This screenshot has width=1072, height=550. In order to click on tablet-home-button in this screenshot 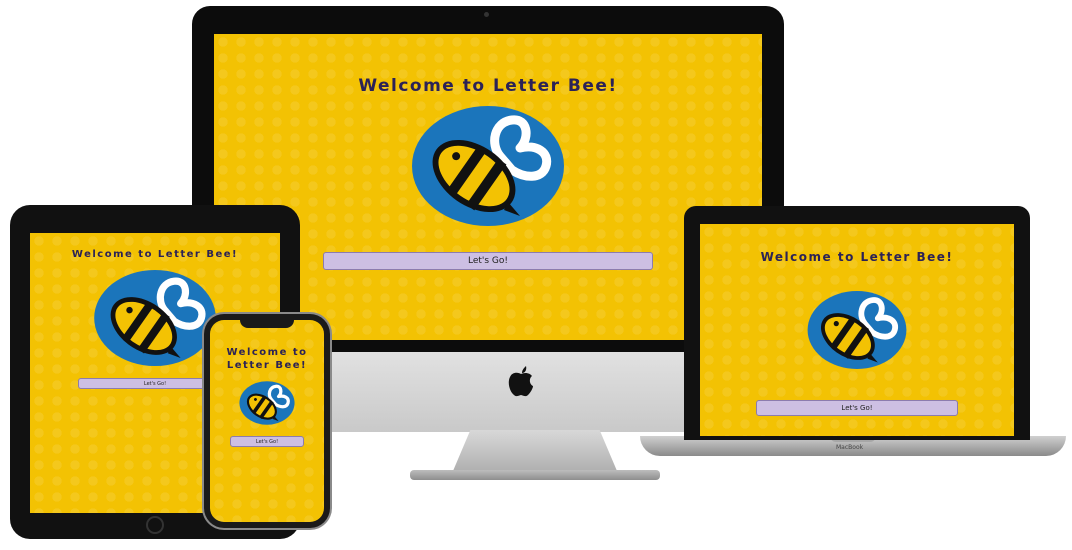, I will do `click(155, 525)`.